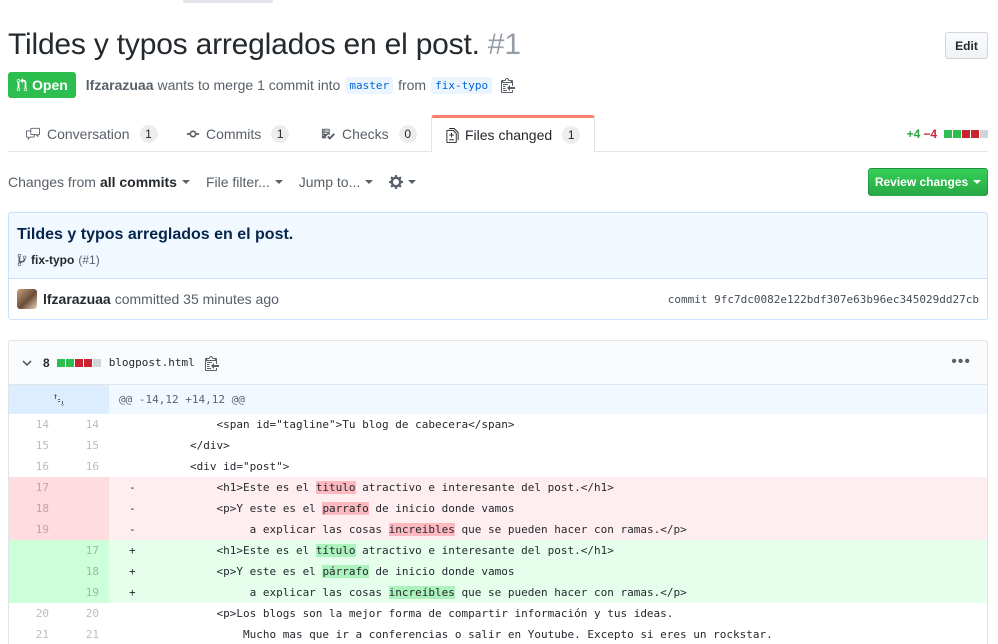 The image size is (998, 644). Describe the element at coordinates (34, 466) in the screenshot. I see `old-line-number: 16` at that location.